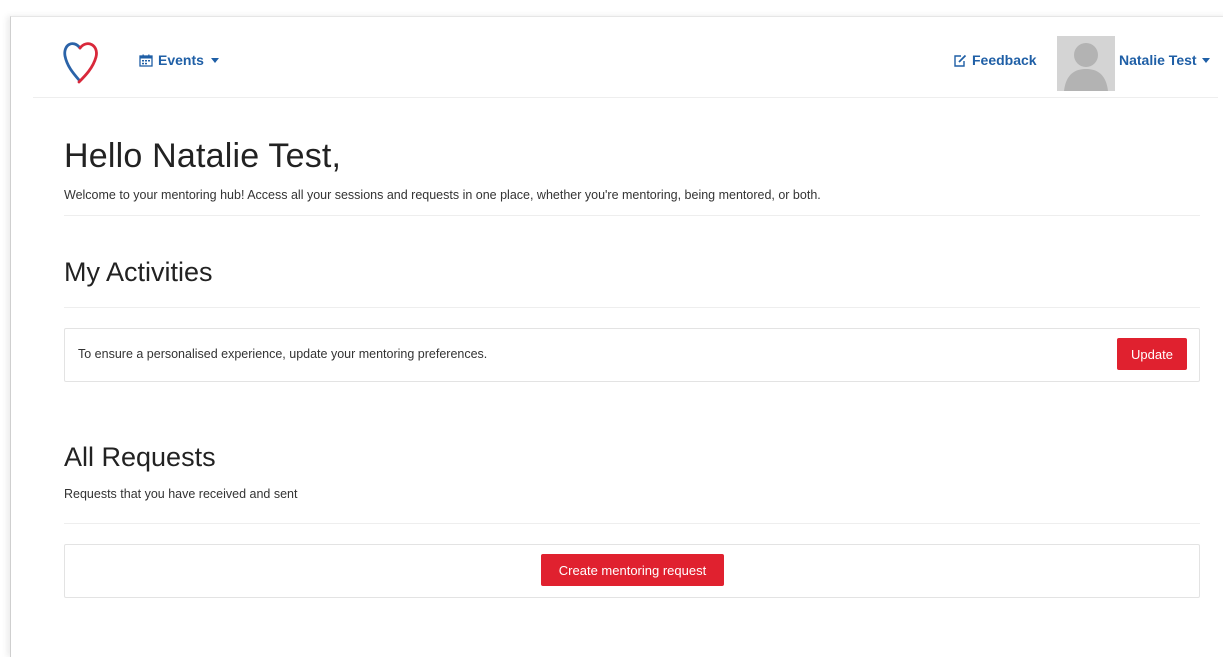 The height and width of the screenshot is (657, 1223). I want to click on feedback-link: Feedback, so click(995, 60).